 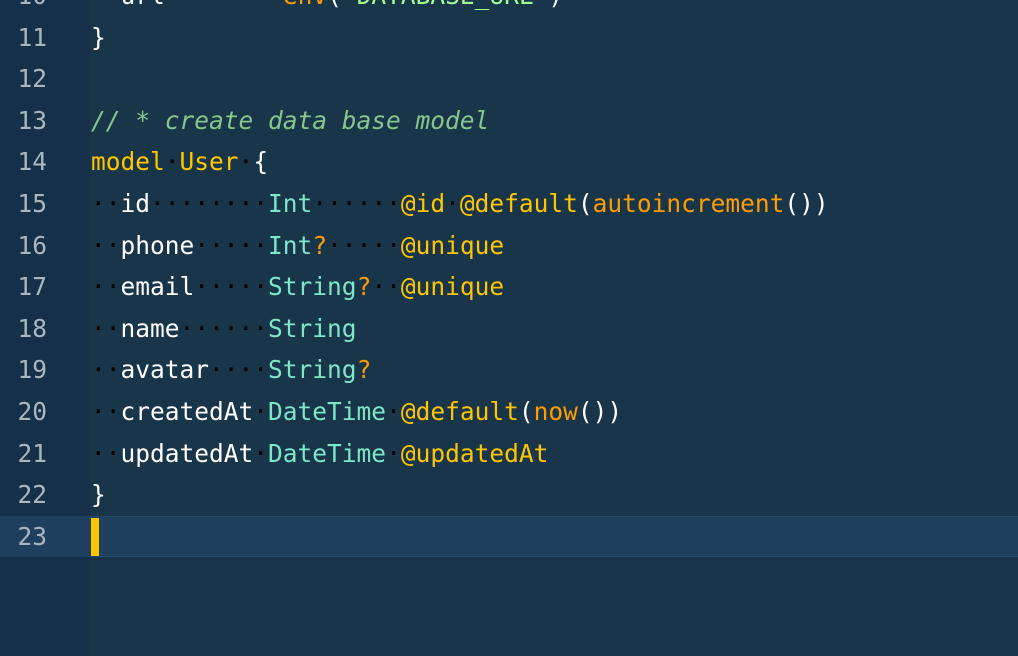 What do you see at coordinates (32, 328) in the screenshot?
I see `line-number: 18` at bounding box center [32, 328].